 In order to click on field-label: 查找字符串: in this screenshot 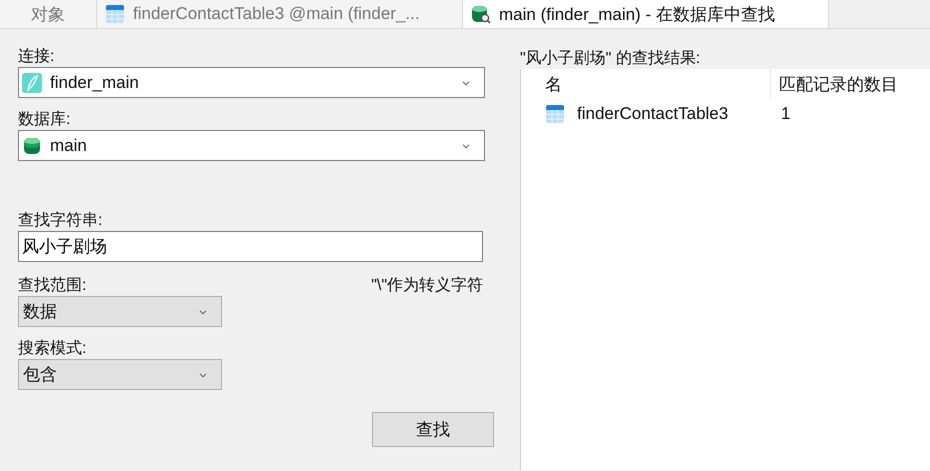, I will do `click(61, 221)`.